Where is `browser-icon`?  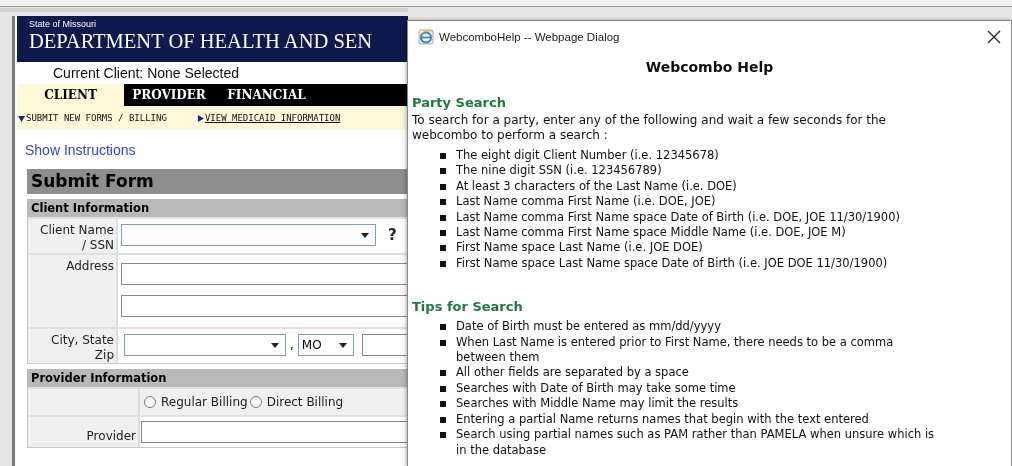 browser-icon is located at coordinates (426, 37).